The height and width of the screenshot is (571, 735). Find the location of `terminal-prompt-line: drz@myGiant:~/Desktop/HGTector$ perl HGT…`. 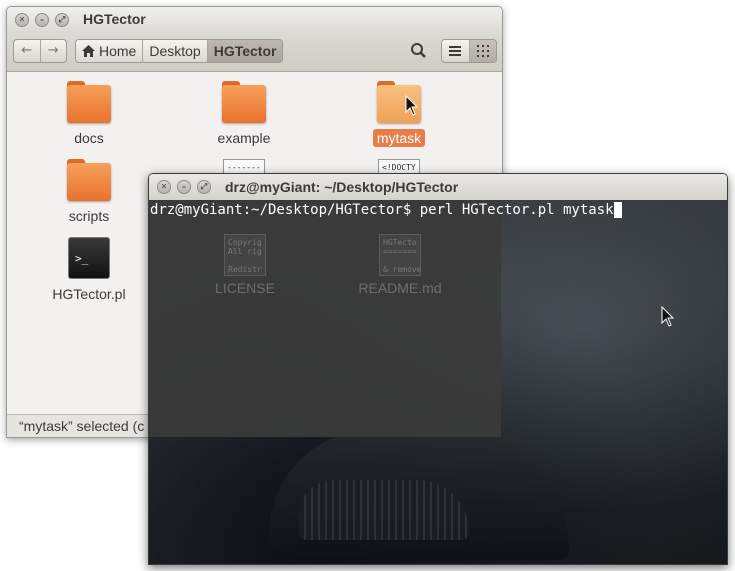

terminal-prompt-line: drz@myGiant:~/Desktop/HGTector$ perl HGT… is located at coordinates (386, 210).